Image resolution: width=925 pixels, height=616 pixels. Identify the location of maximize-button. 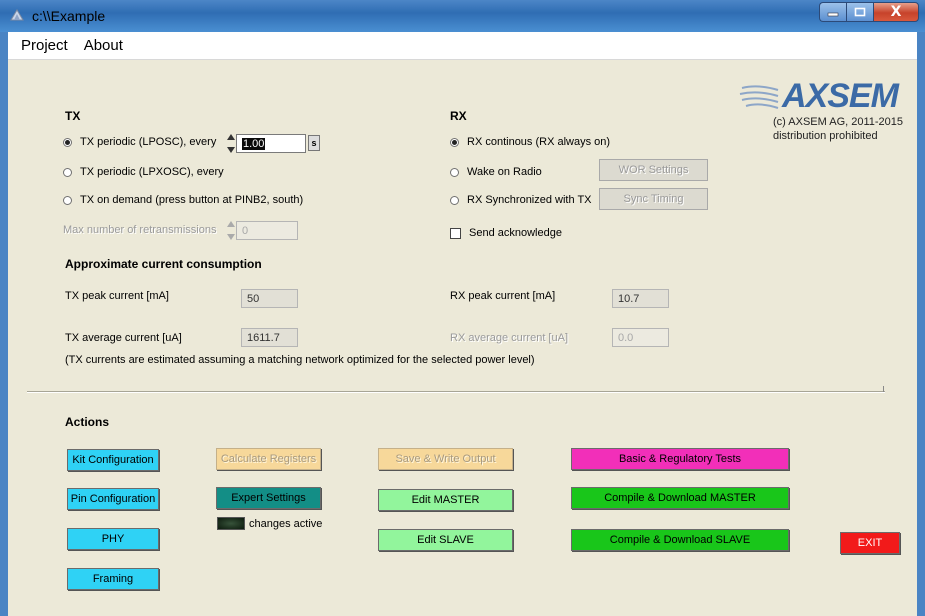
(859, 12).